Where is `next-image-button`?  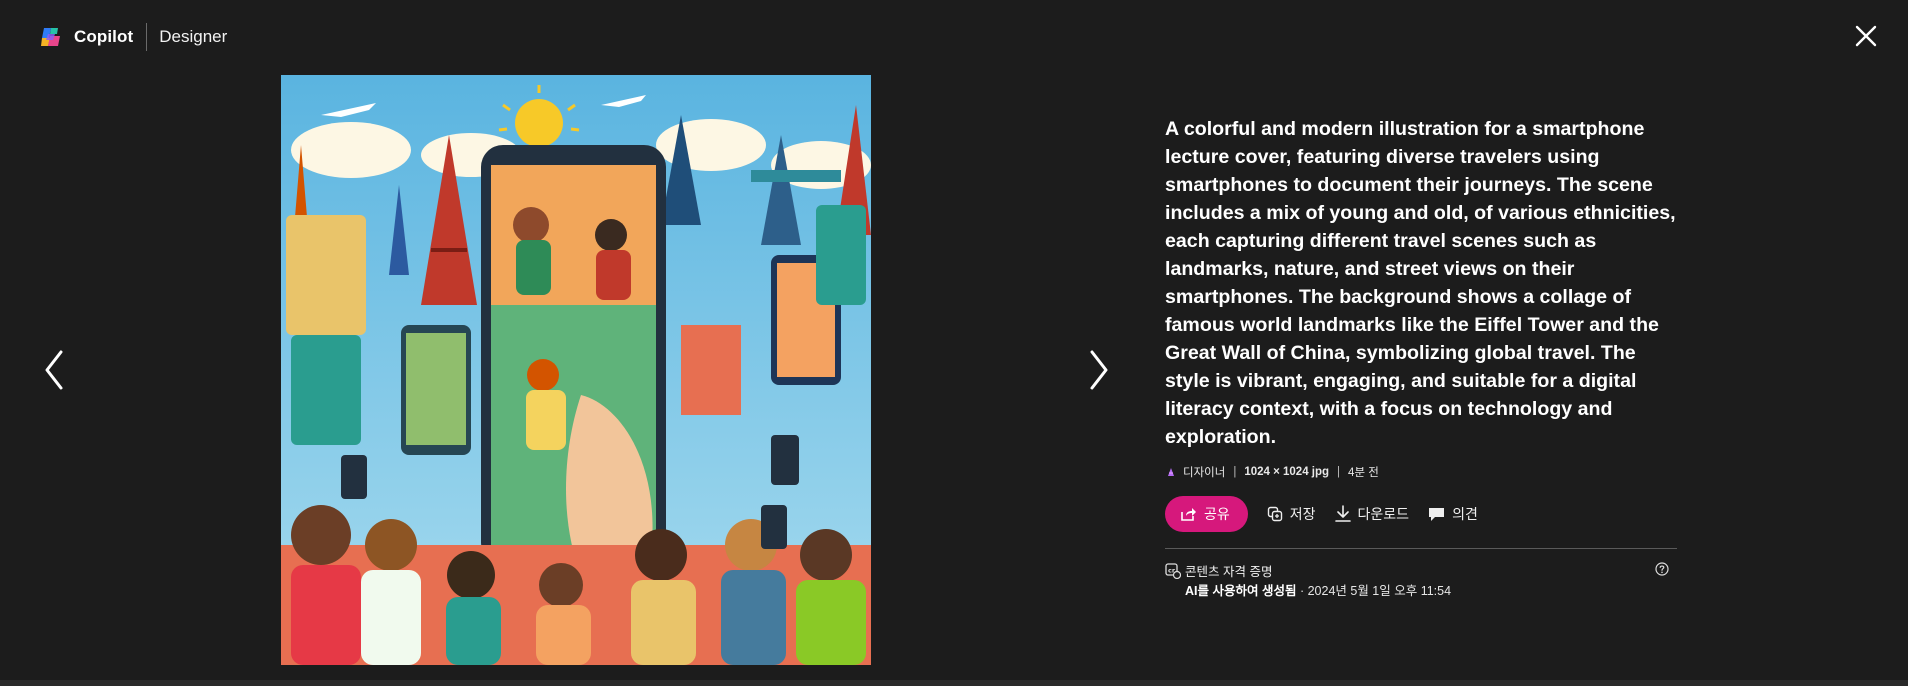 next-image-button is located at coordinates (1099, 370).